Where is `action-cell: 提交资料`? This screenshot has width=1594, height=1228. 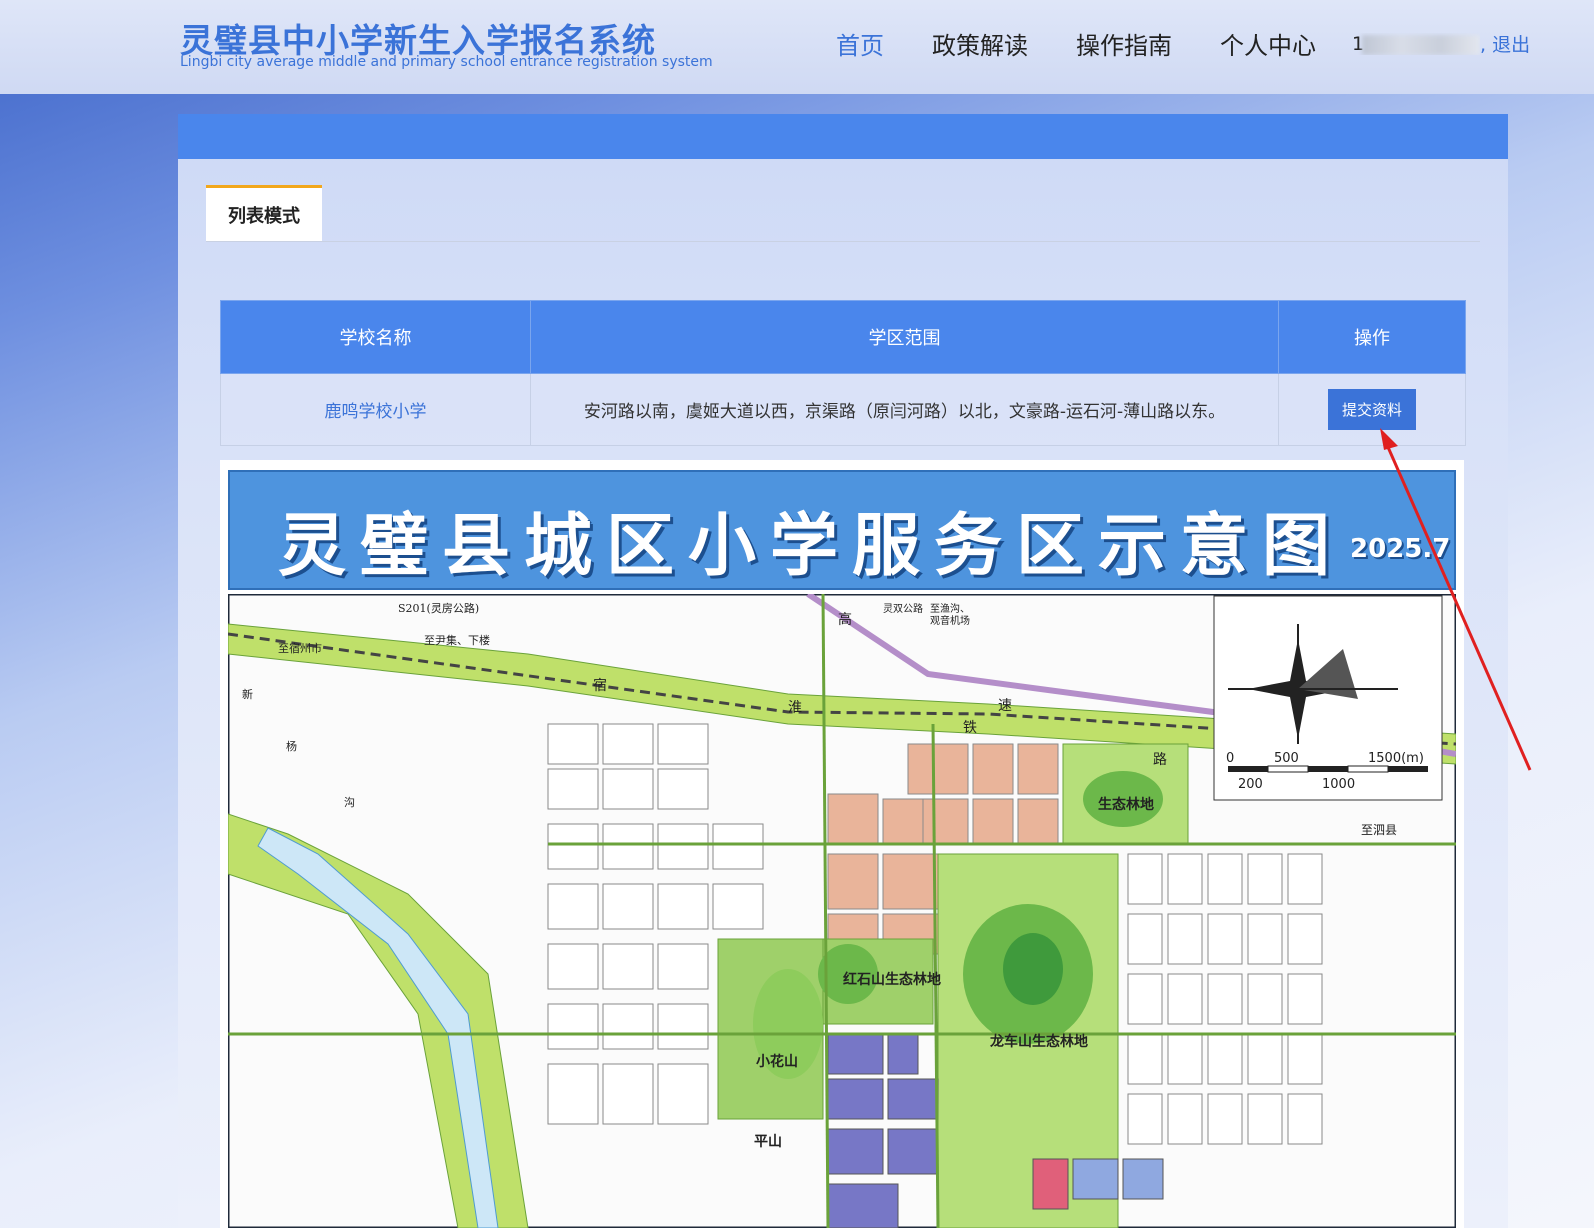
action-cell: 提交资料 is located at coordinates (1372, 409).